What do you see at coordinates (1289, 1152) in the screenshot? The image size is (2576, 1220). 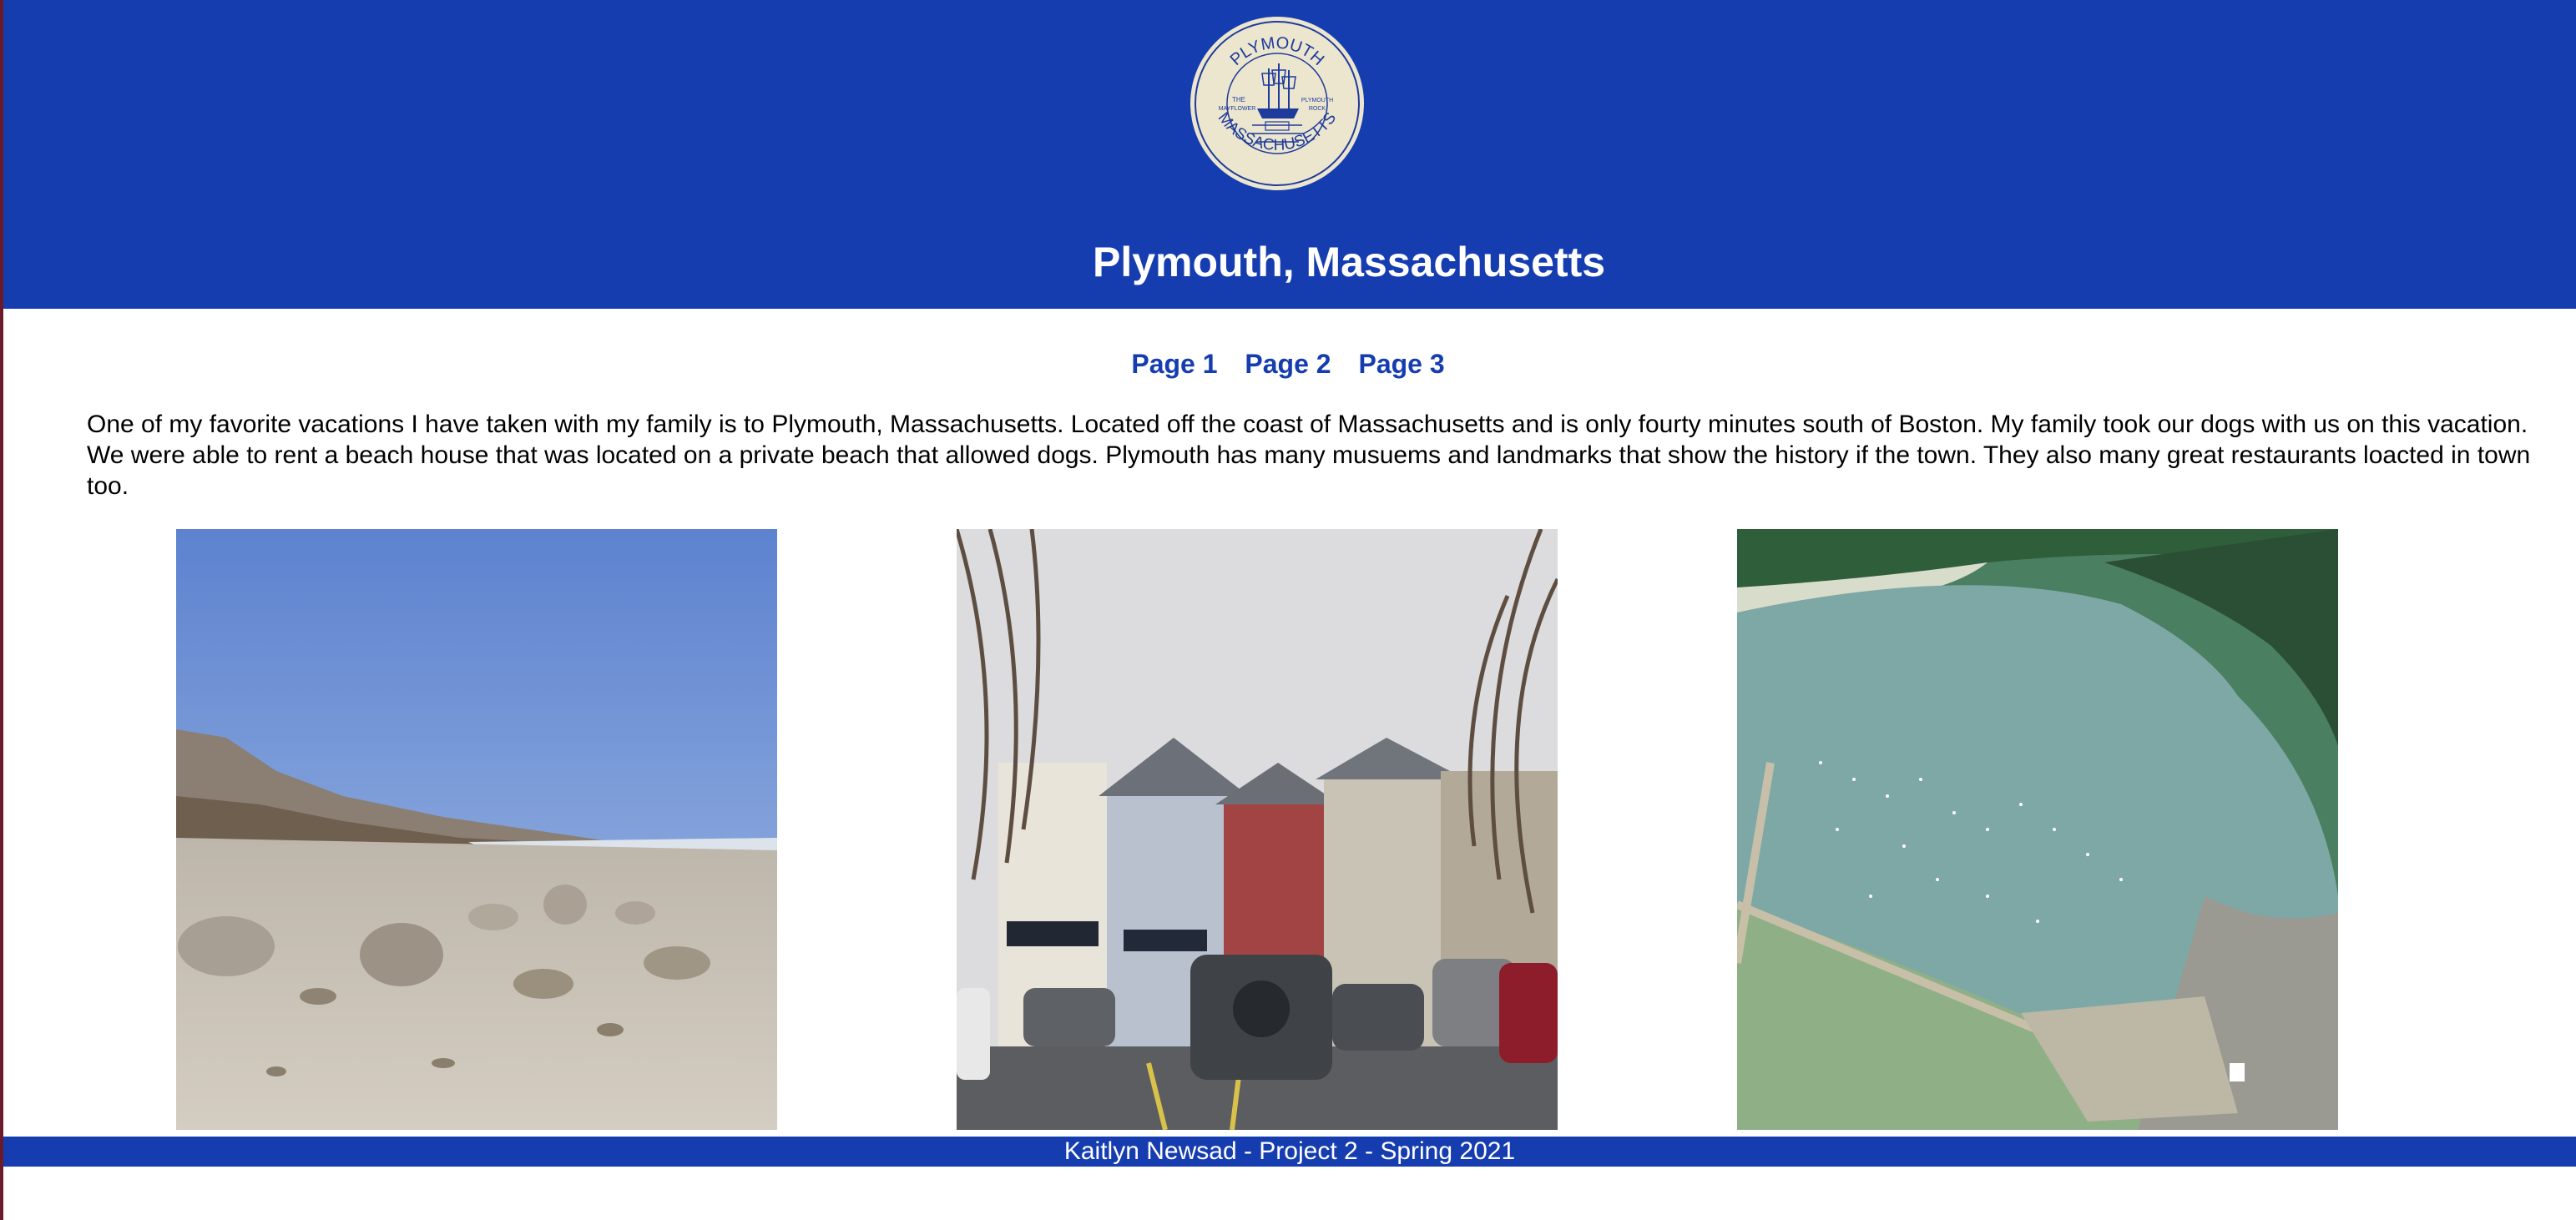 I see `page-footer: Kaitlyn Newsad - Project 2 - Spring 2021` at bounding box center [1289, 1152].